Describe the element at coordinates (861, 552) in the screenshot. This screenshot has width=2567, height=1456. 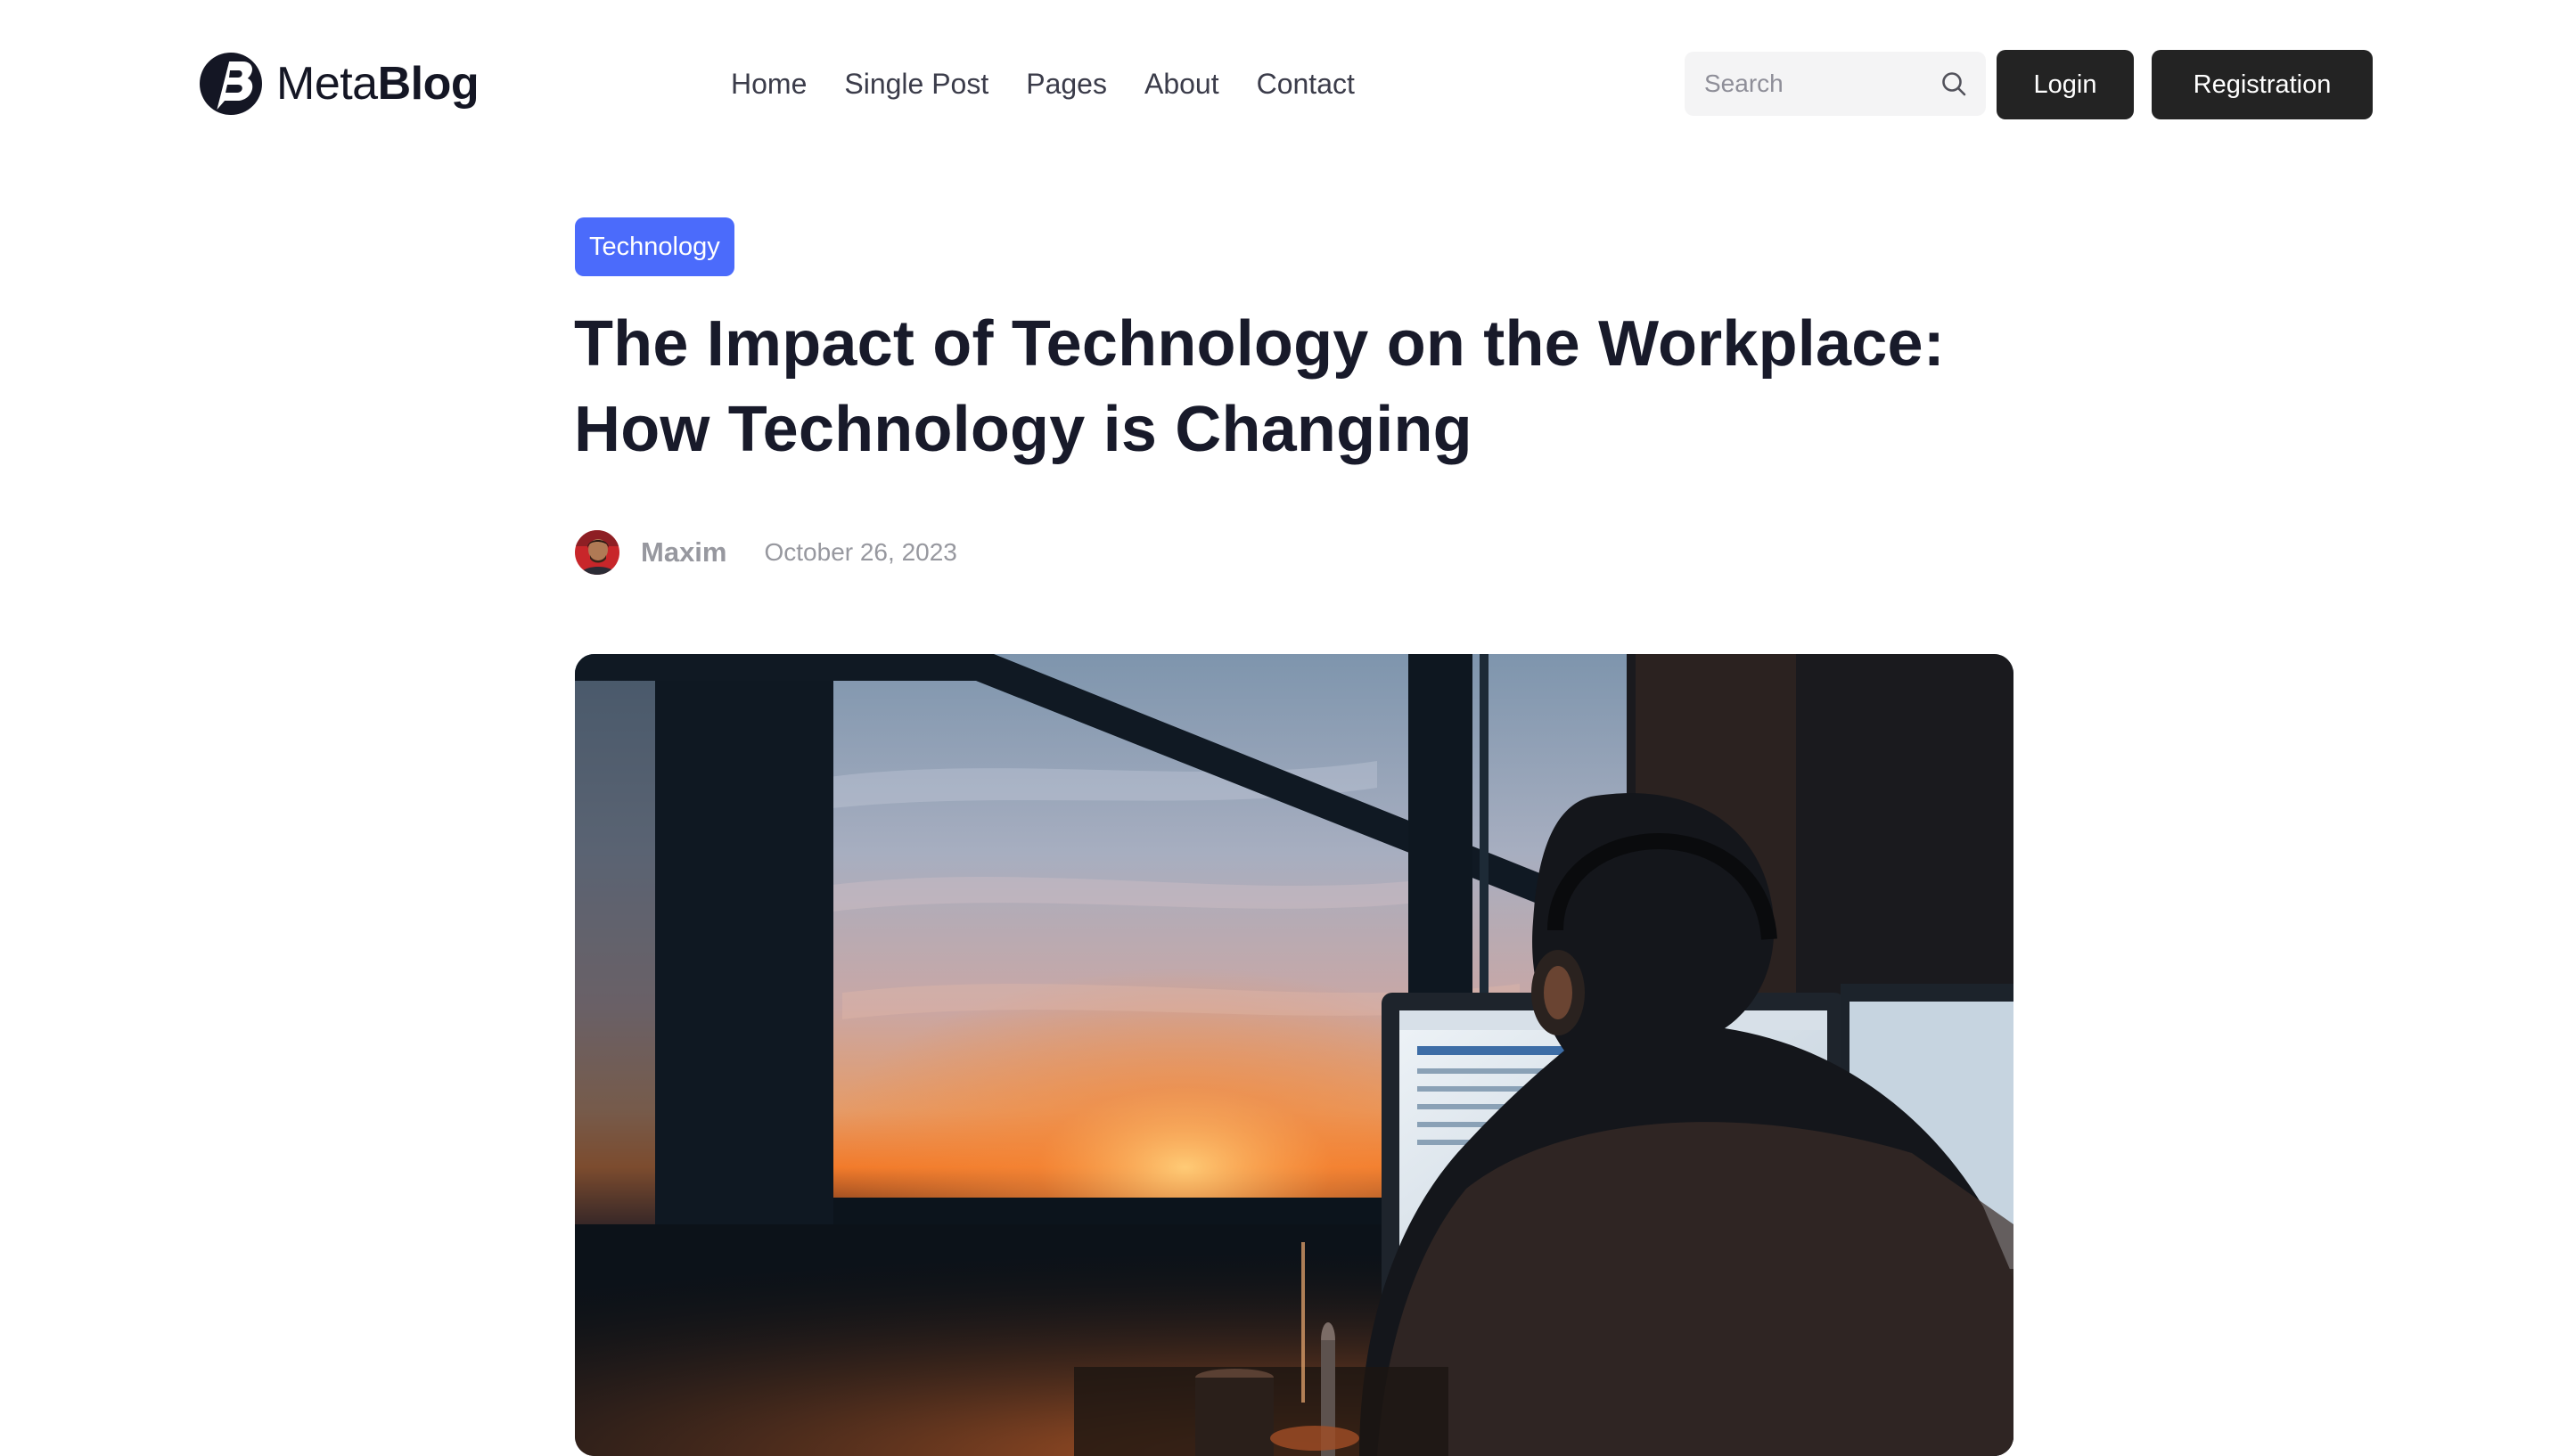
I see `post-date: October 26, 2023` at that location.